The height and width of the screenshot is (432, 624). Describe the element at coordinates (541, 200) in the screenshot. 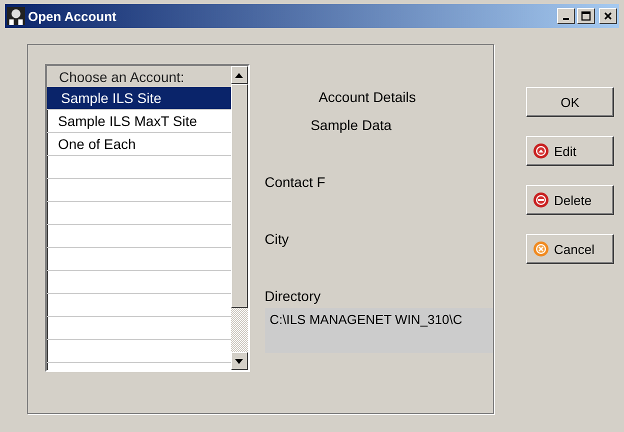

I see `minus-circle-icon` at that location.